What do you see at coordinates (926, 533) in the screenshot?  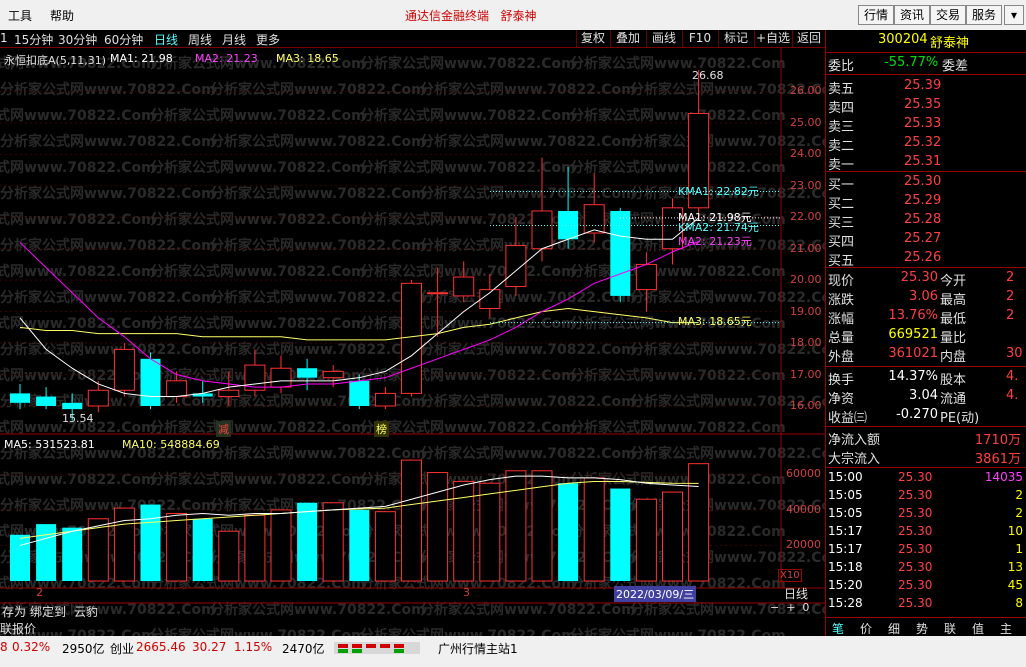 I see `tick-row: 15:17 25.30 10` at bounding box center [926, 533].